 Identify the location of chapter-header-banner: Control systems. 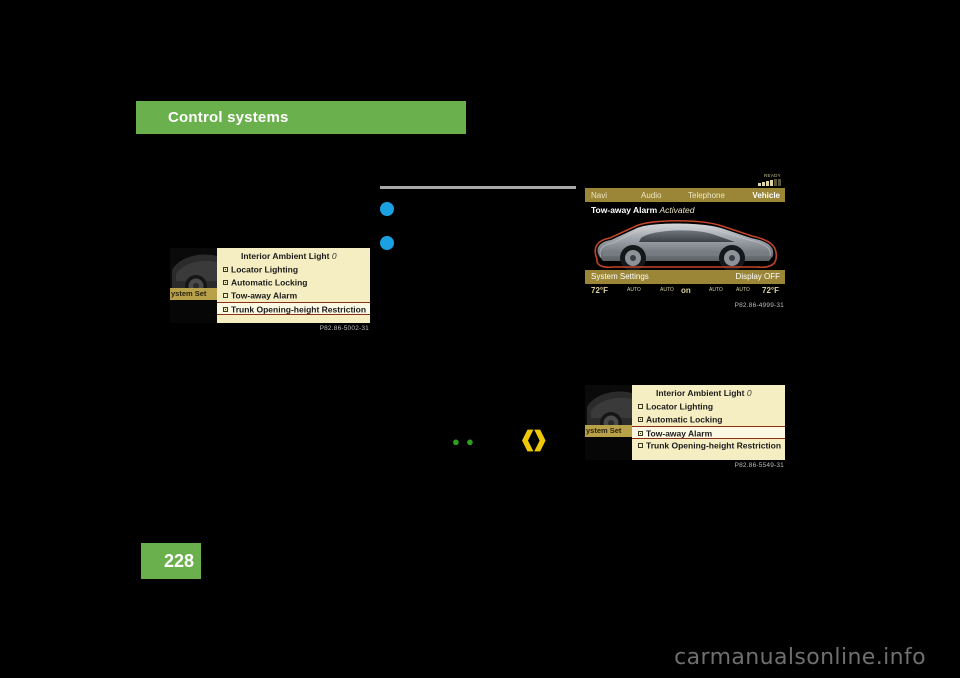
(301, 117).